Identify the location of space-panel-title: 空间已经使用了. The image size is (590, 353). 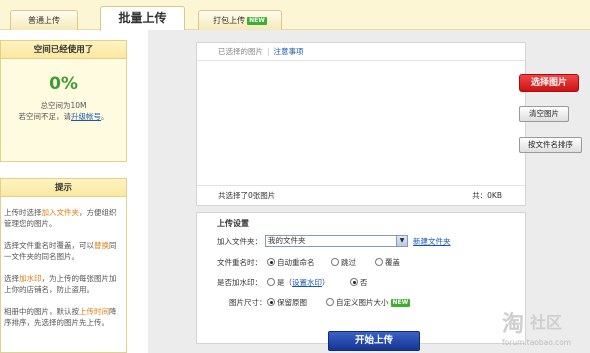
(63, 50).